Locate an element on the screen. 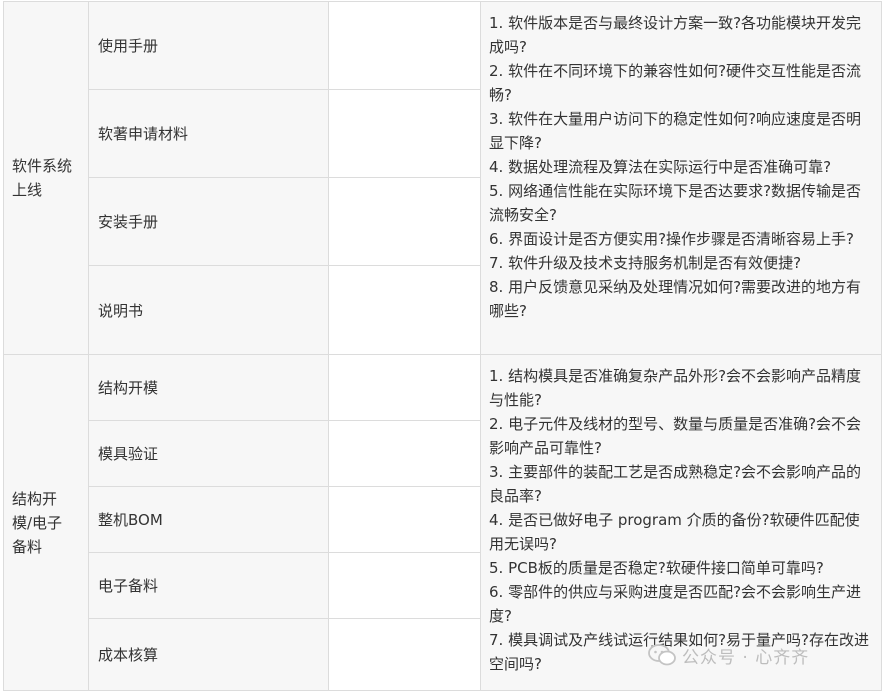  question-item: 2. 电子元件及线材的型号、数量与质量是否准确?会不会影响产品可靠性? is located at coordinates (675, 436).